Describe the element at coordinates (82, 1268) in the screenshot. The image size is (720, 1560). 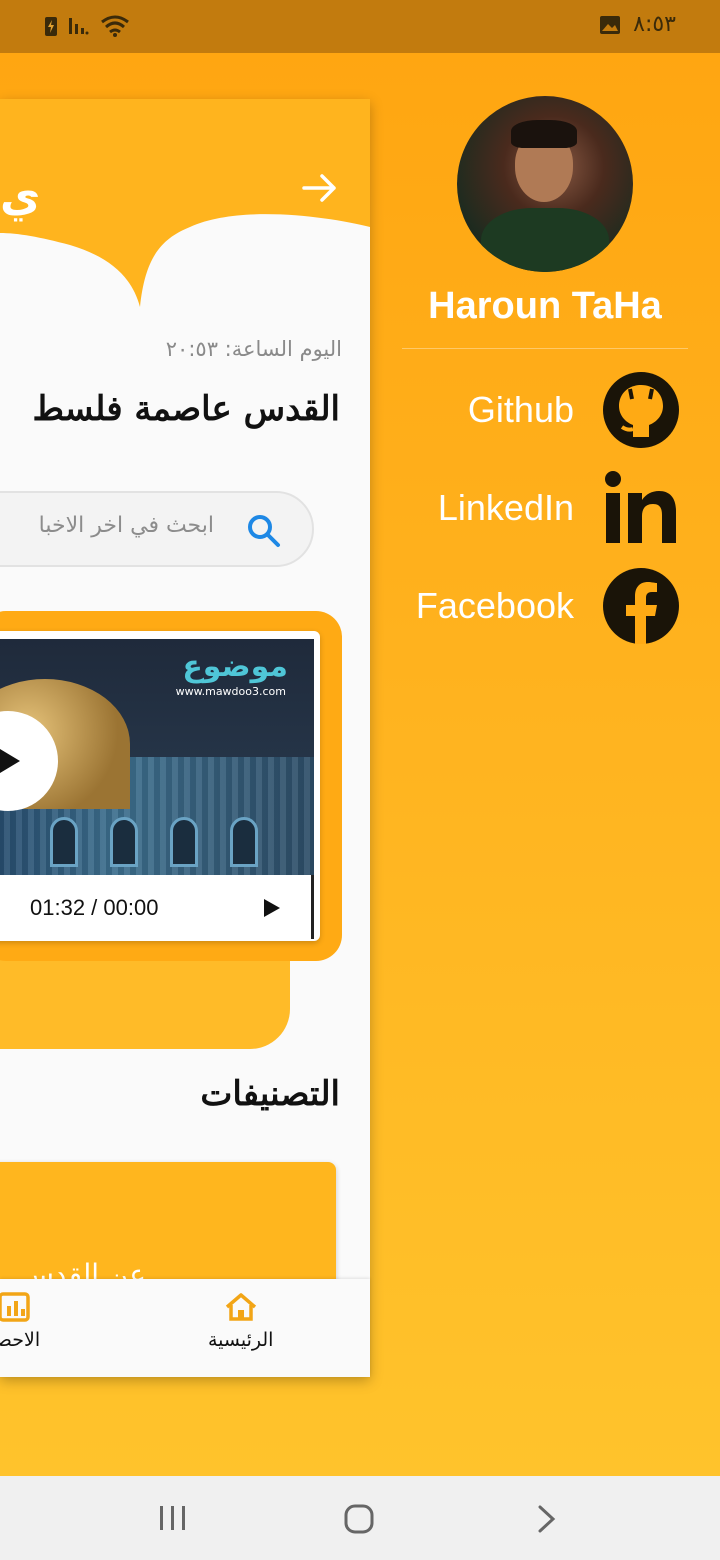
I see `category-card-label: عن القدس` at that location.